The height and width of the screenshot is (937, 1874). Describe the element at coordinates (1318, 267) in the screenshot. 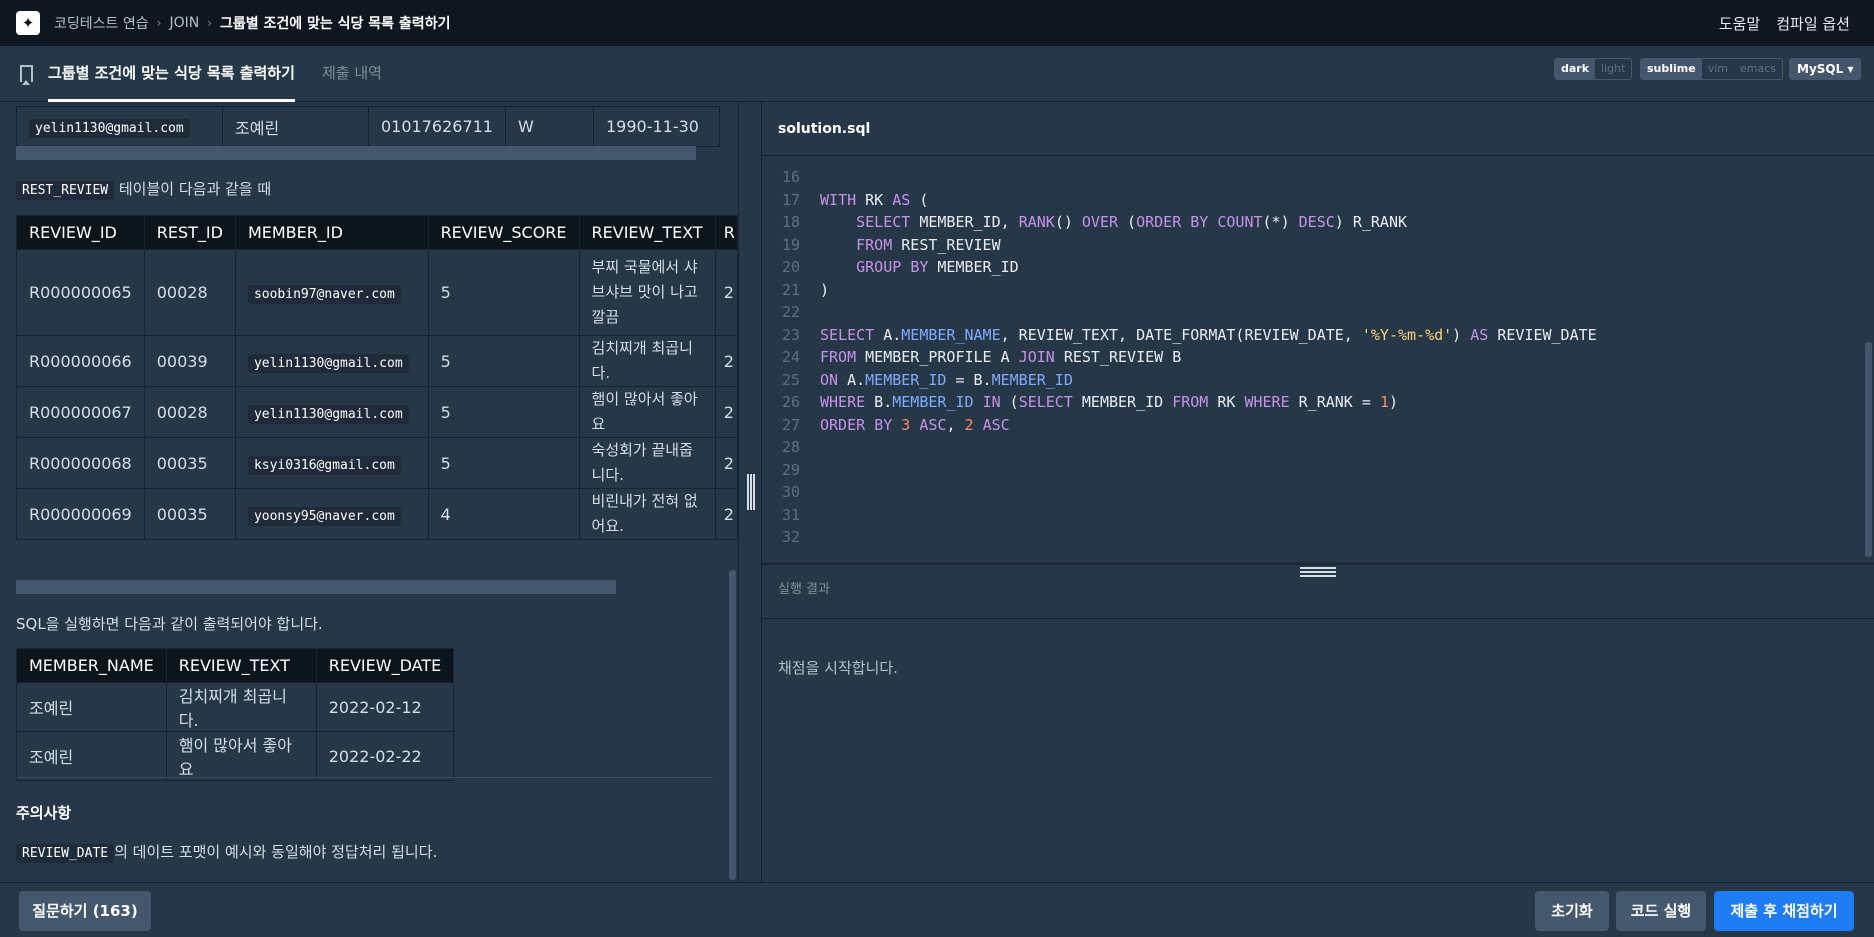

I see `code-line: 20 GROUP BY MEMBER_ID` at that location.